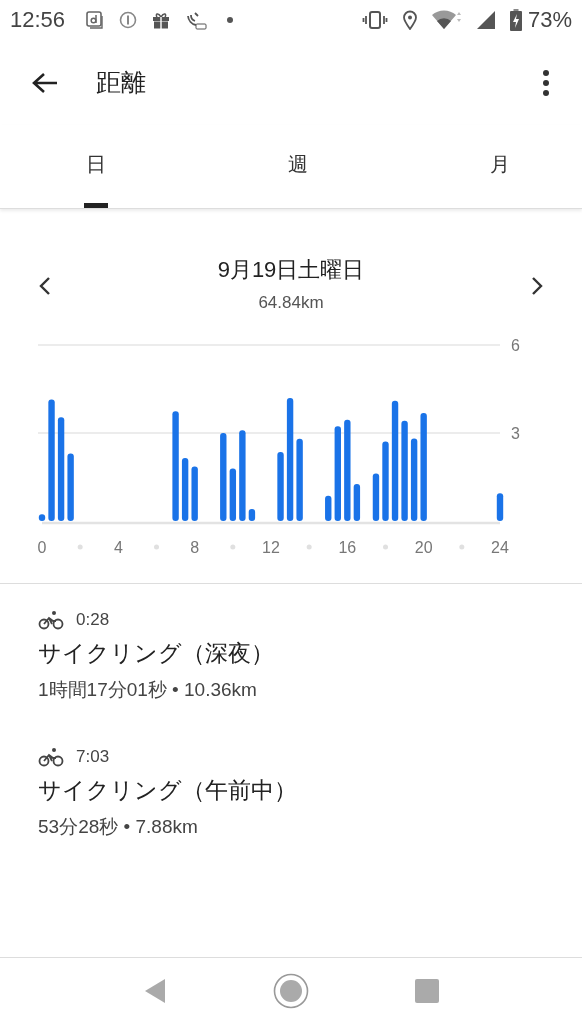 This screenshot has height=1024, width=582. Describe the element at coordinates (195, 547) in the screenshot. I see `x-tick-label: 8` at that location.